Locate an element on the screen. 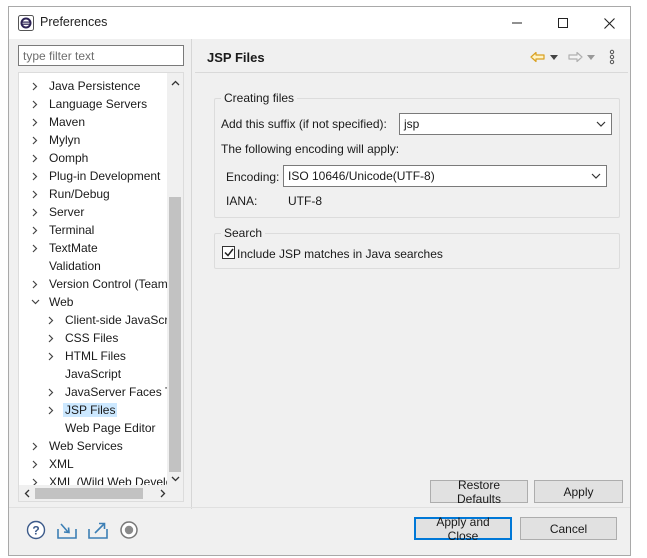 This screenshot has height=558, width=647. tree-item: JSP Files is located at coordinates (93, 410).